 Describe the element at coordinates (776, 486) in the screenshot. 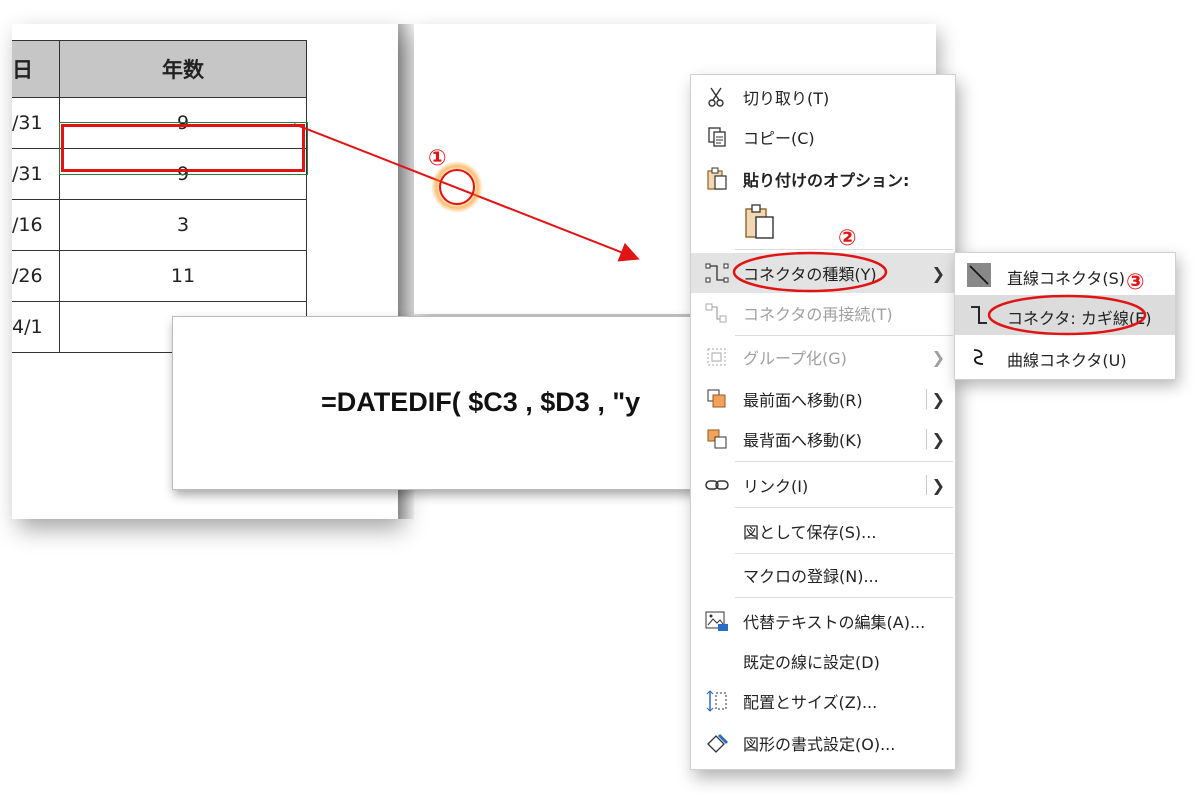

I see `menu-item-label: リンク(I)` at that location.